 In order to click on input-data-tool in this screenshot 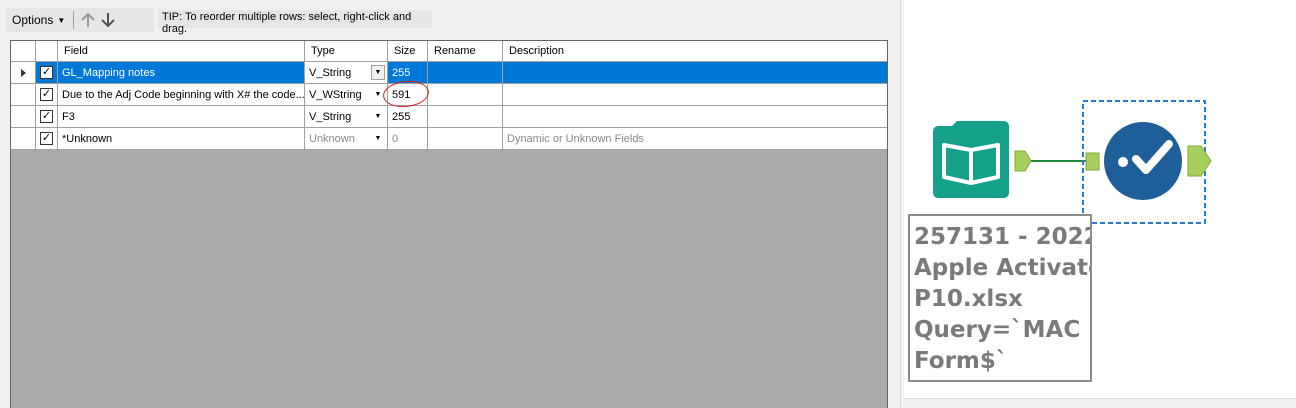, I will do `click(971, 159)`.